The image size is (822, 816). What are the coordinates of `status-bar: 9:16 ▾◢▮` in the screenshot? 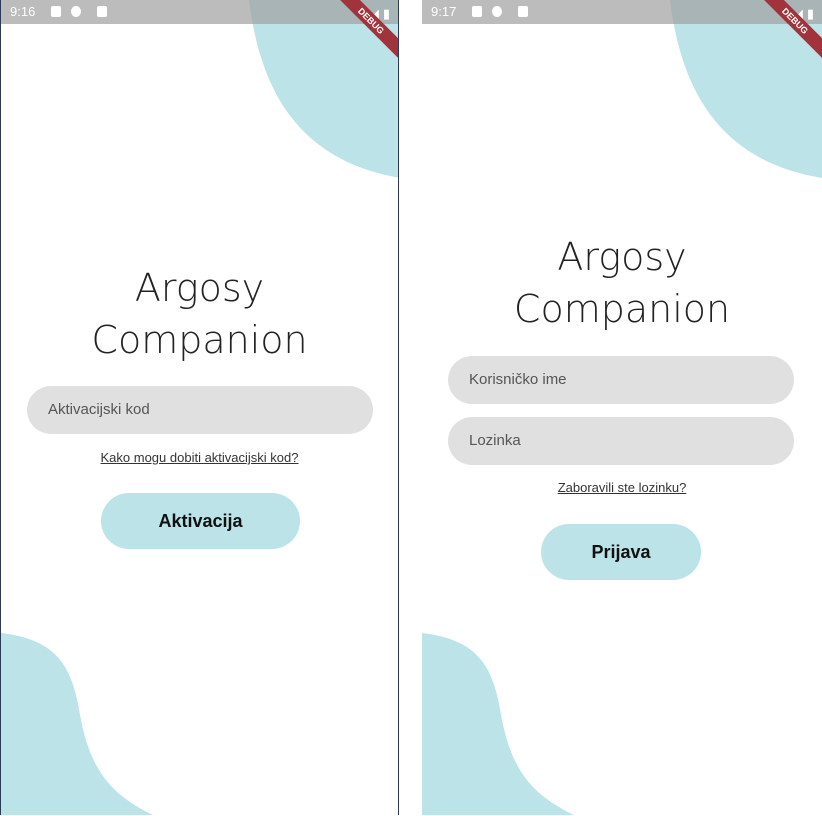 It's located at (199, 12).